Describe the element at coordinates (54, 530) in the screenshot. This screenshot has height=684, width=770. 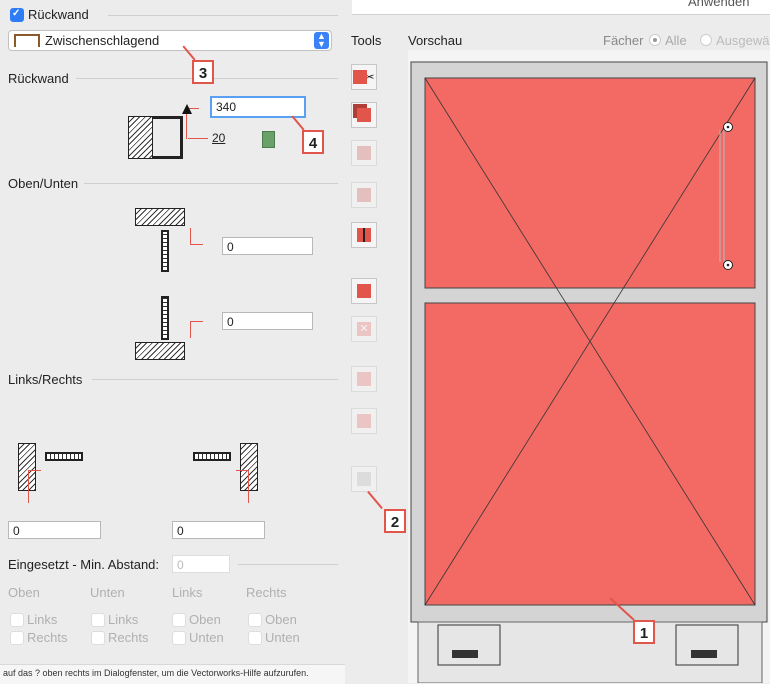
I see `links-input: 0` at that location.